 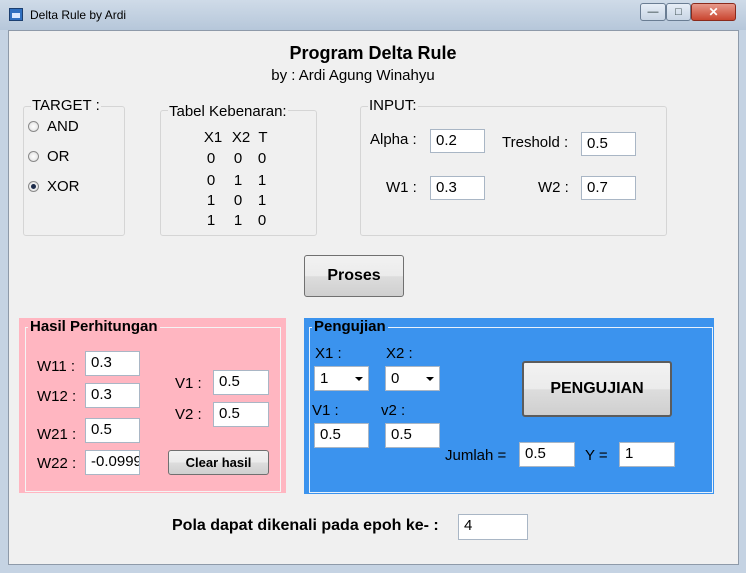 I want to click on truth-table-label: Tabel Kebenaran:, so click(x=228, y=111).